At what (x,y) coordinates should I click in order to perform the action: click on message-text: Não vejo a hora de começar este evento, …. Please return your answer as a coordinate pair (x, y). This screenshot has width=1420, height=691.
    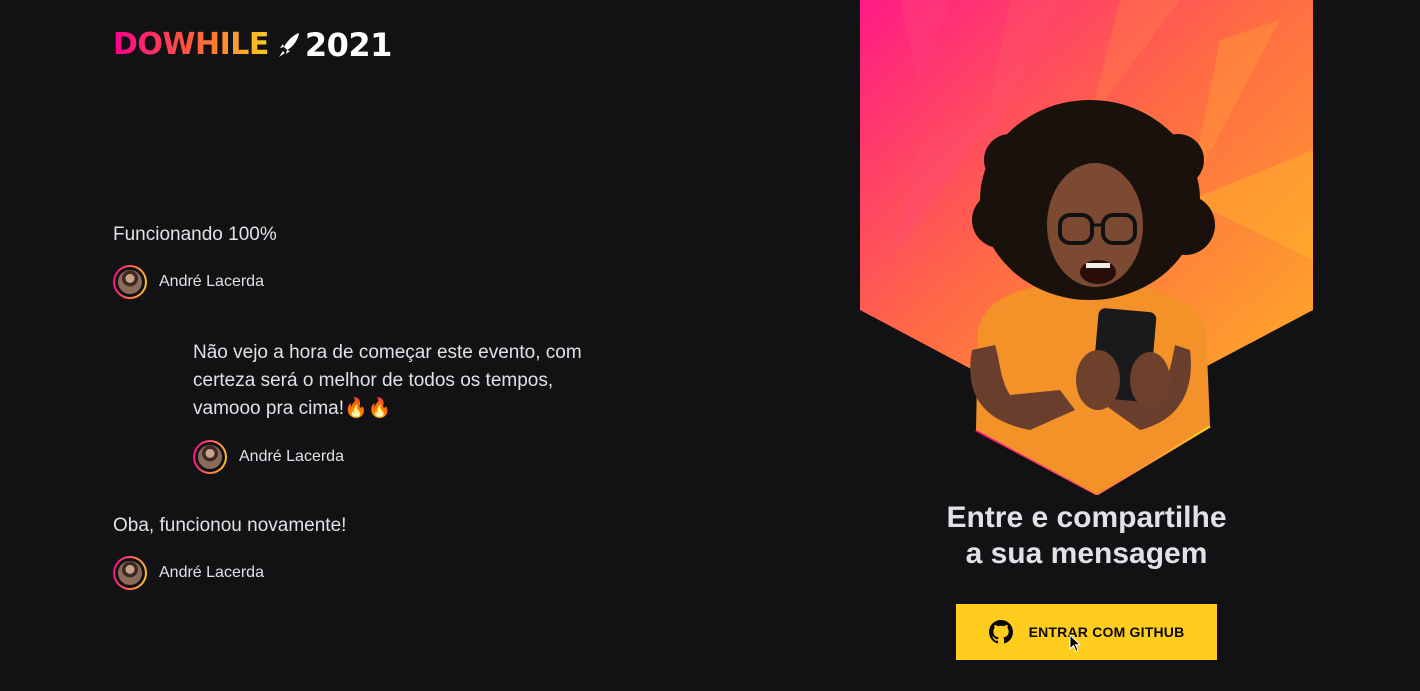
    Looking at the image, I should click on (387, 380).